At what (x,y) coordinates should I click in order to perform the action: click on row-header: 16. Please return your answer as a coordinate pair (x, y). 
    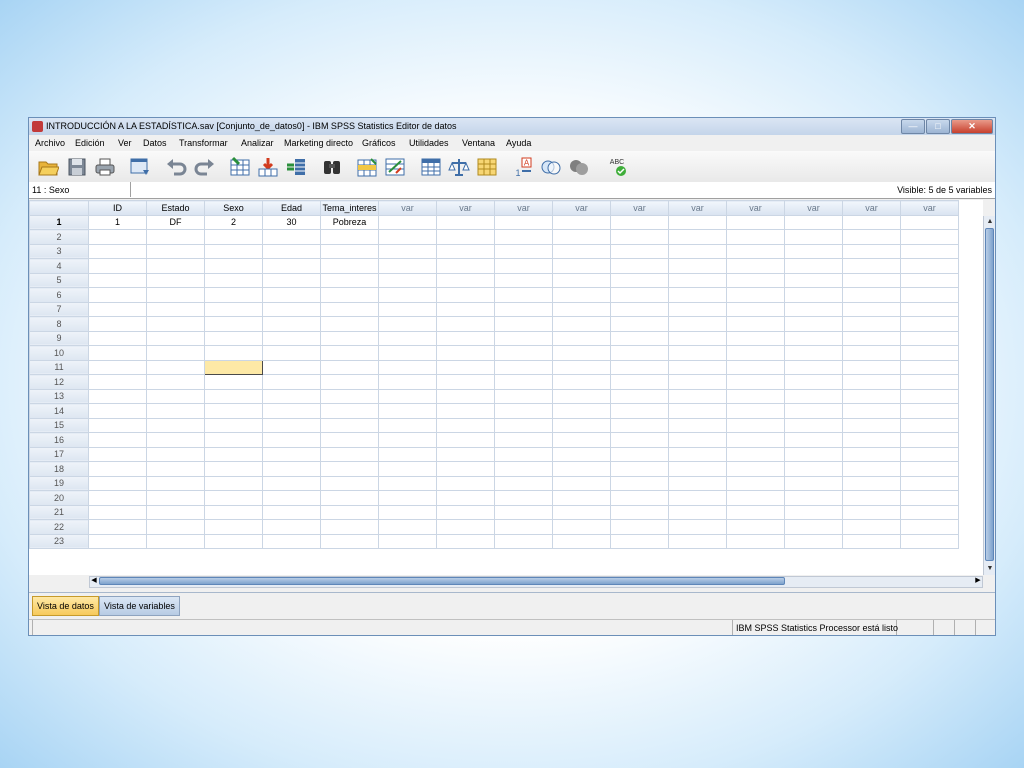
    Looking at the image, I should click on (59, 440).